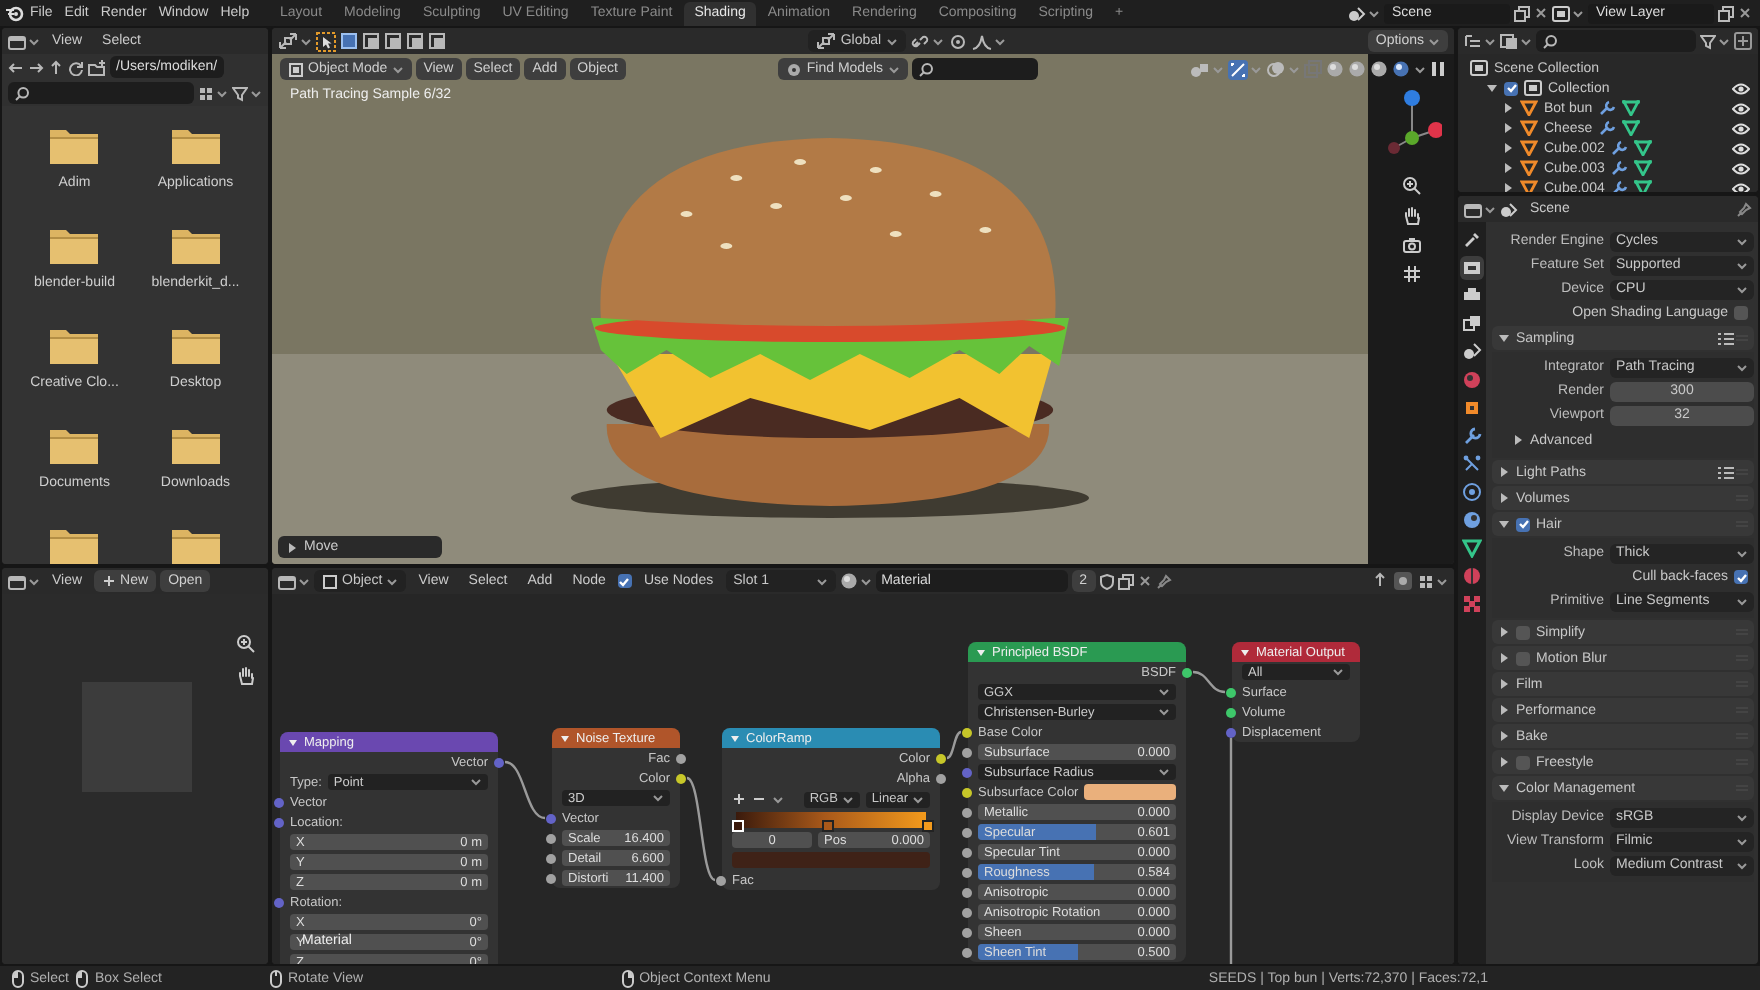  I want to click on shield-icon, so click(1106, 581).